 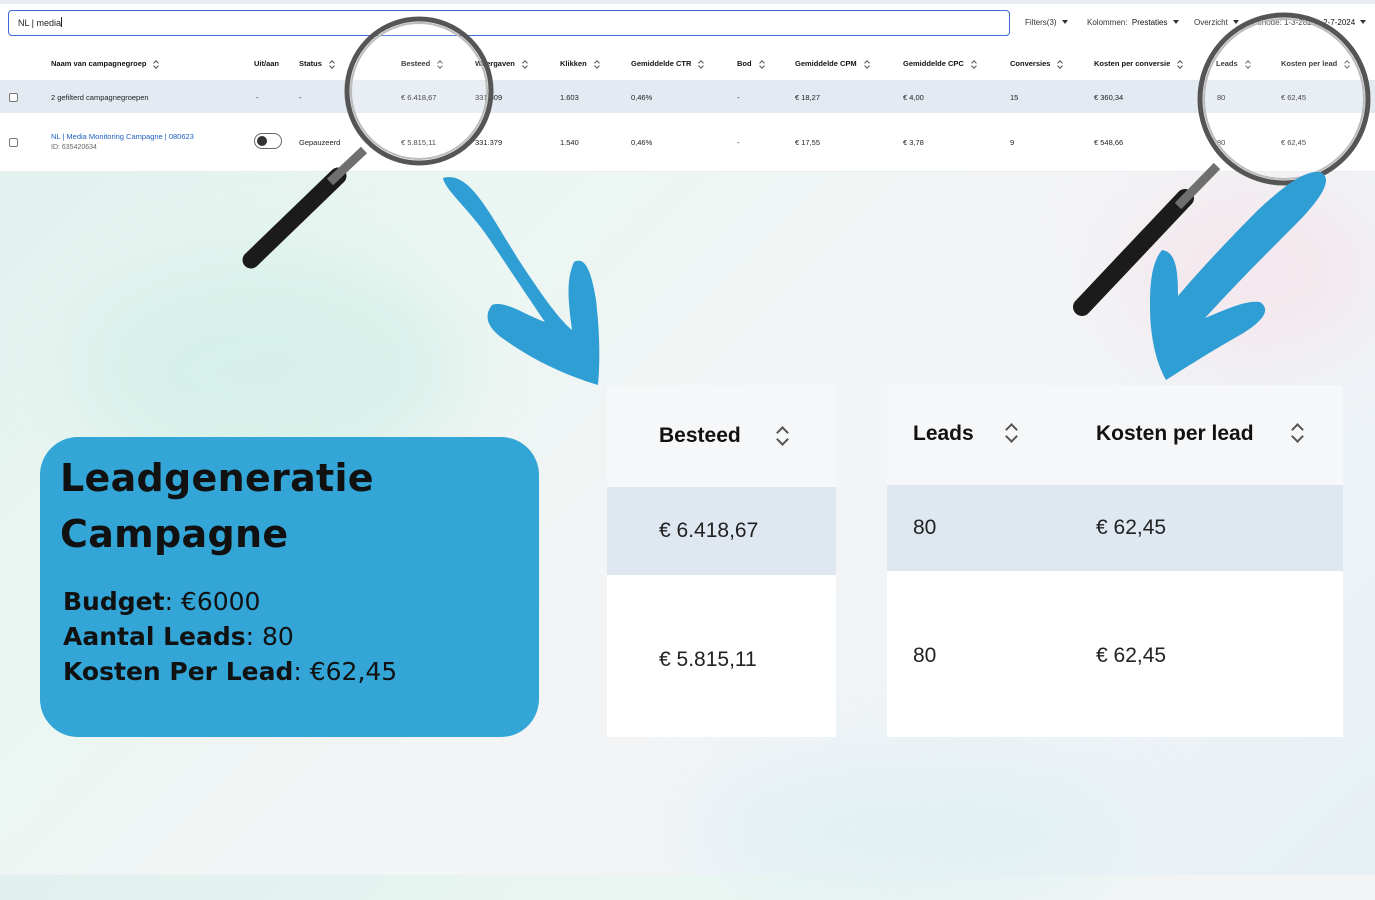 I want to click on text-caret, so click(x=62, y=22).